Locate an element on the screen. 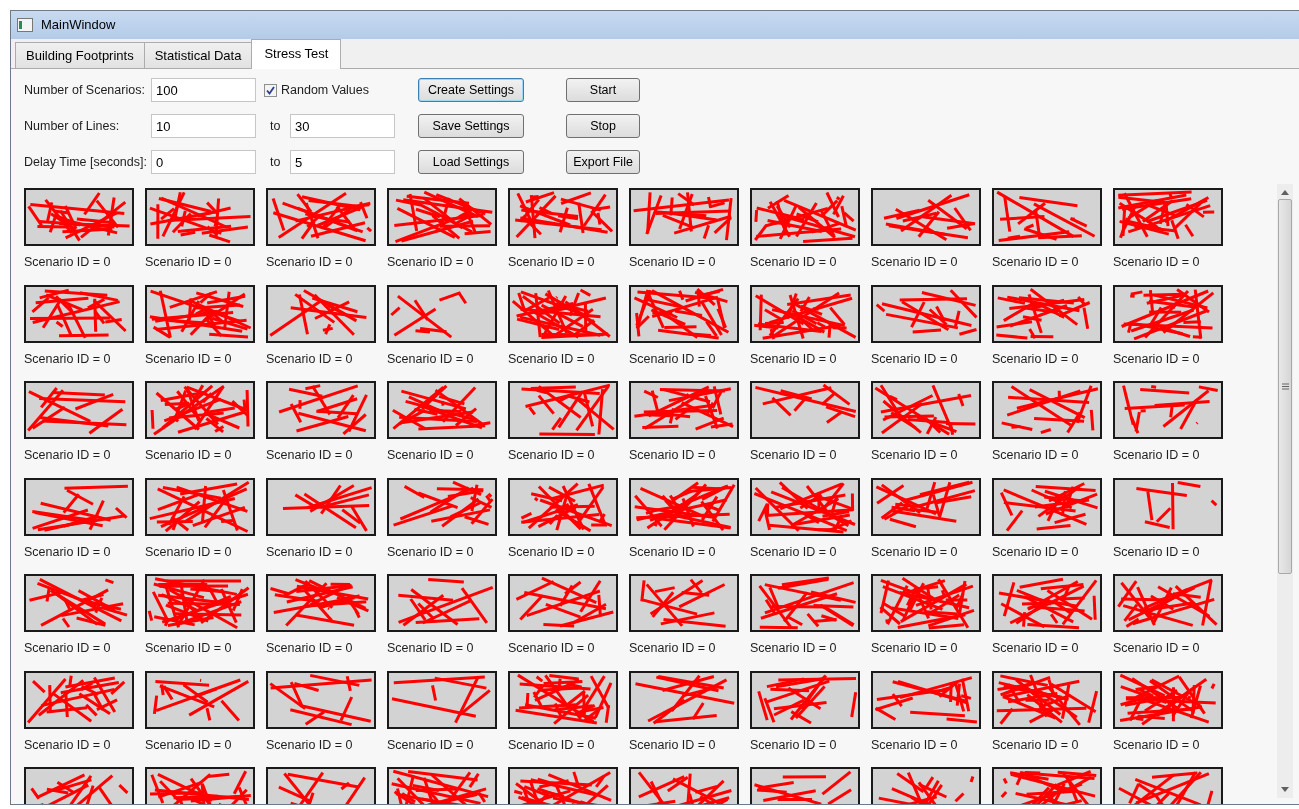  window-title: MainWindow is located at coordinates (78, 25).